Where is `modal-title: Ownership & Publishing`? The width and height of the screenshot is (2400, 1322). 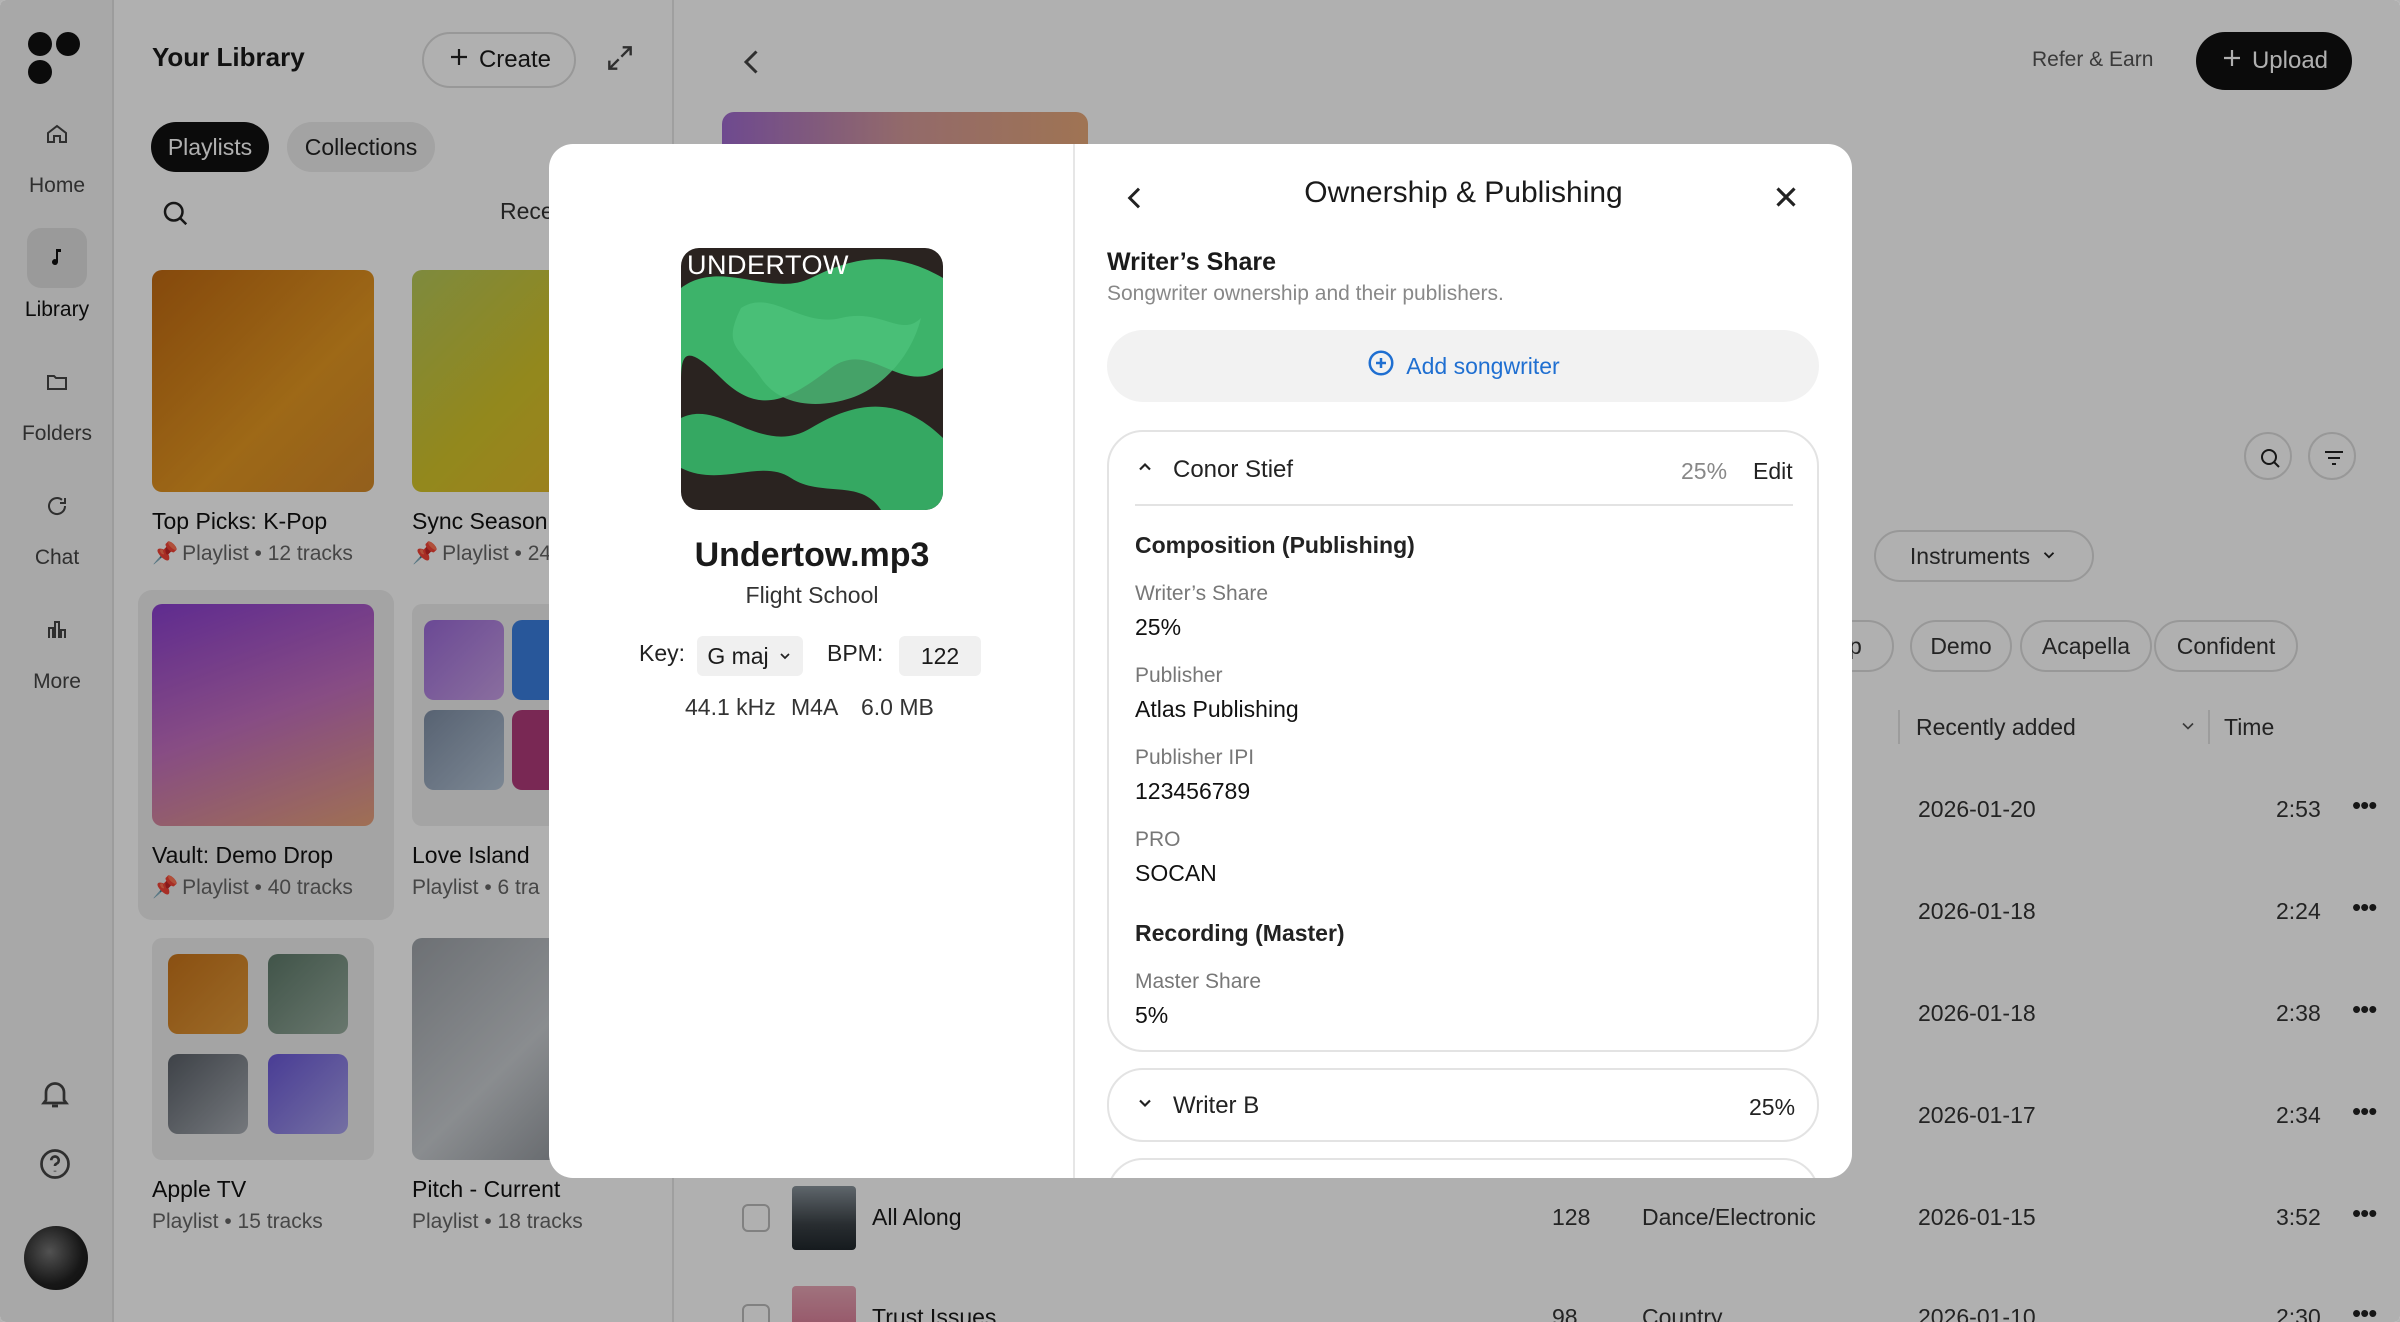 modal-title: Ownership & Publishing is located at coordinates (1463, 192).